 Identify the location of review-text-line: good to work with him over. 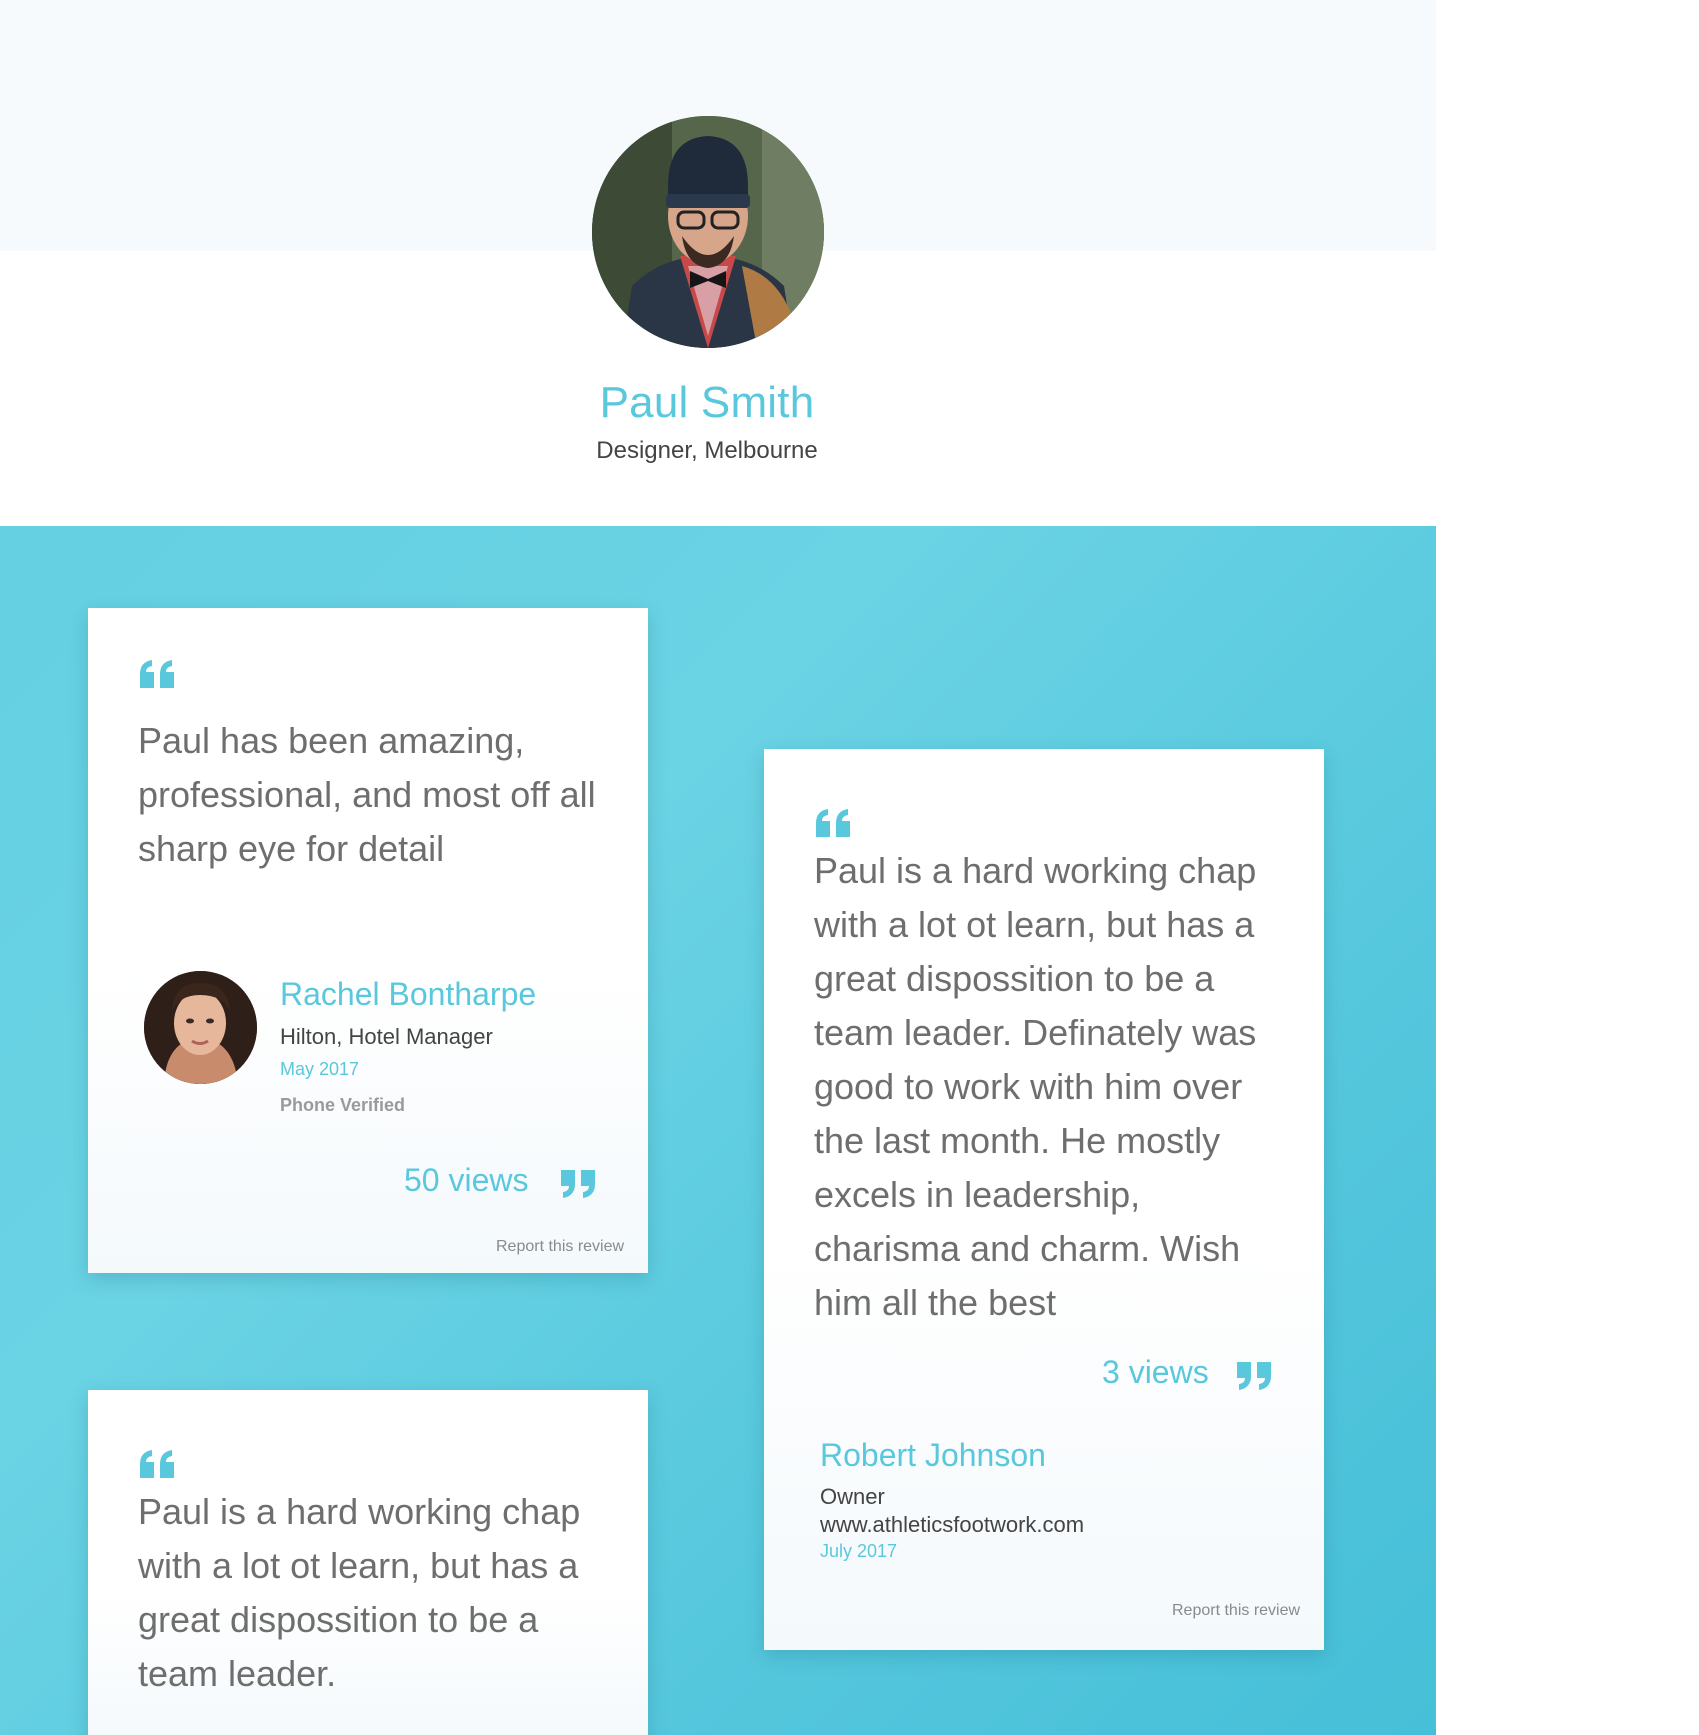
(1028, 1086).